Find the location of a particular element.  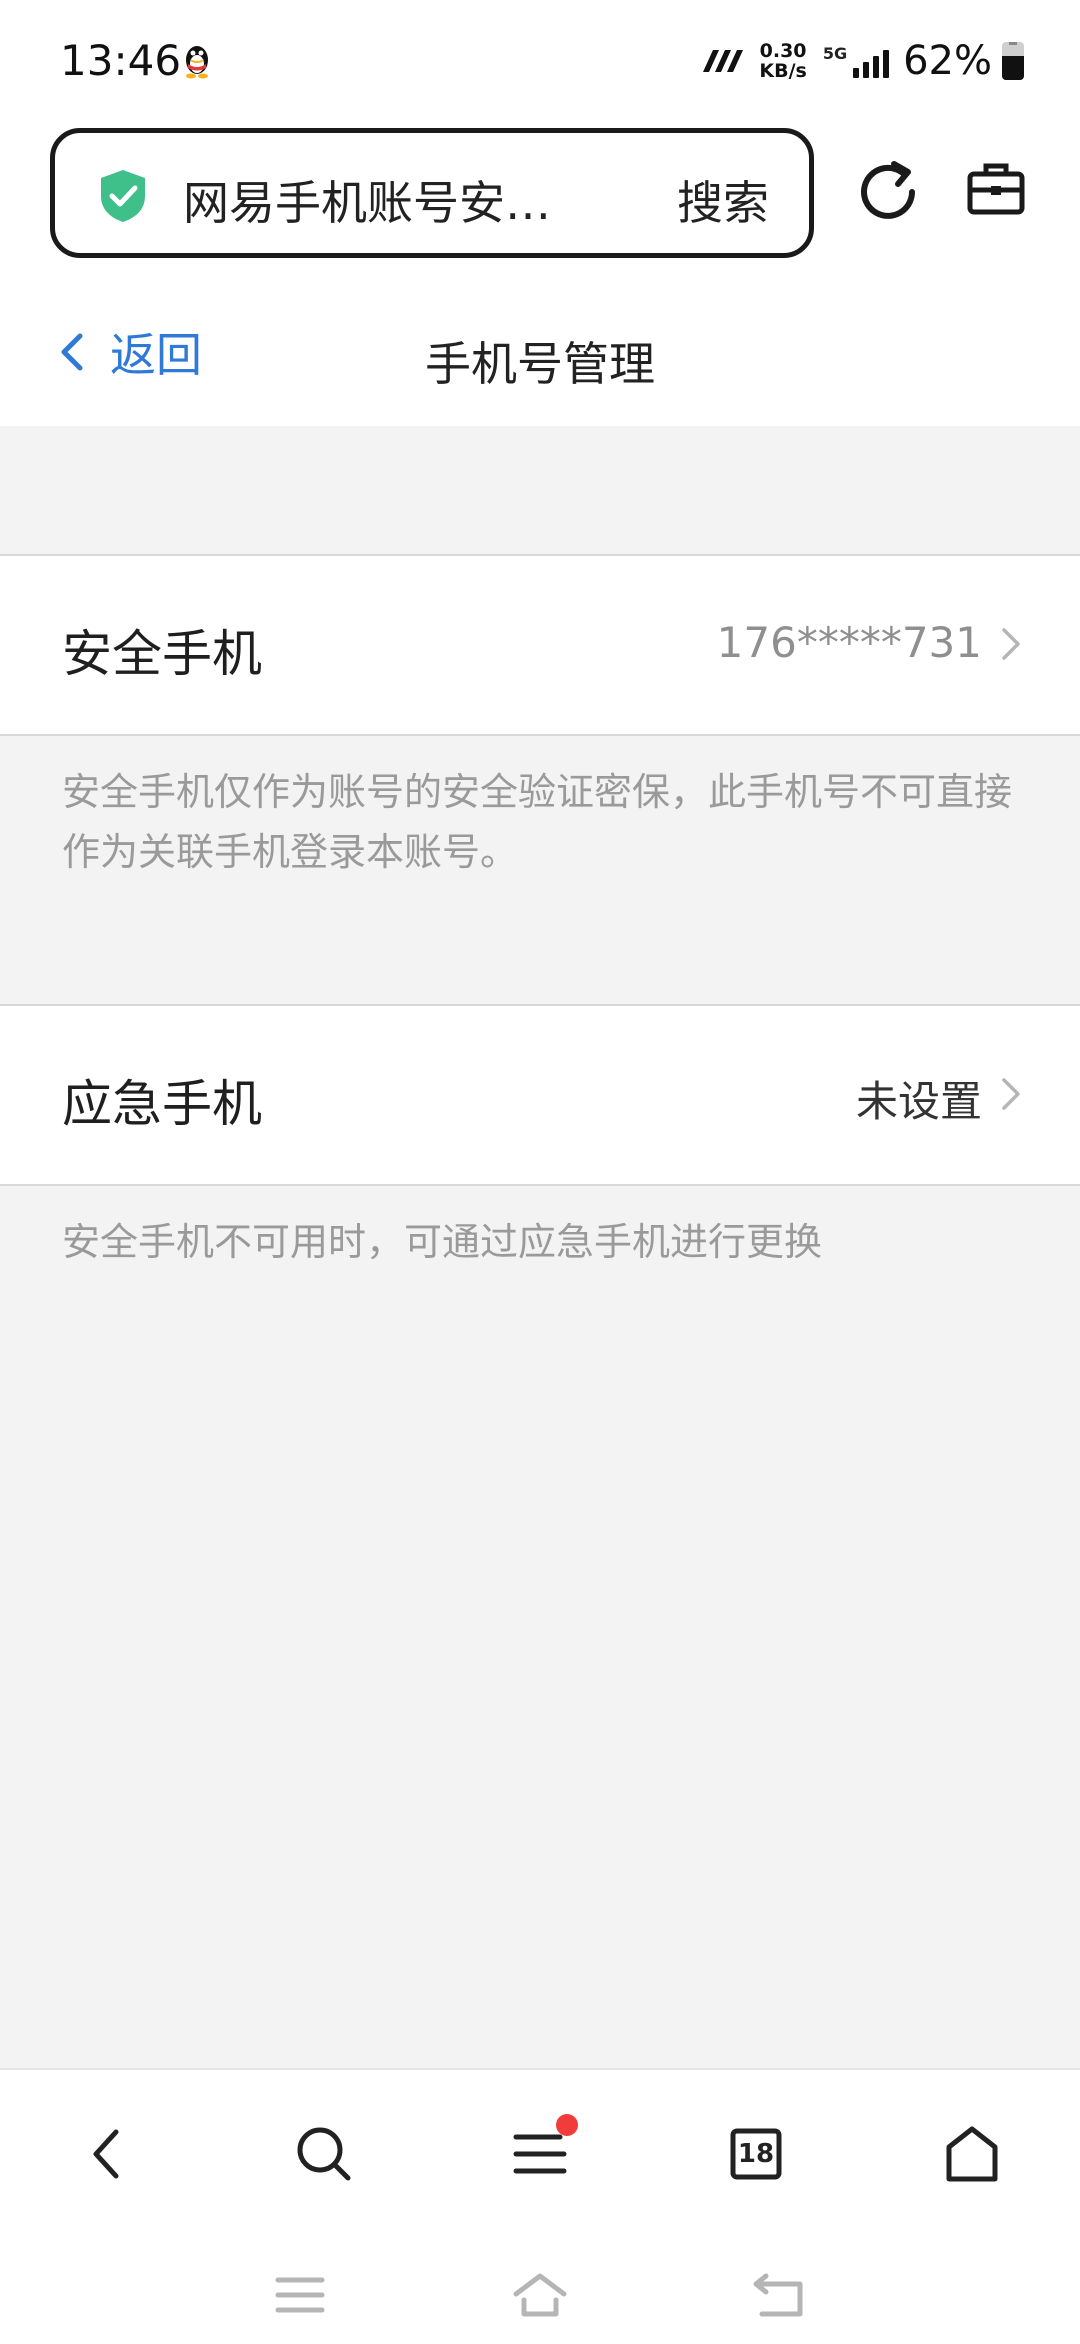

notification-dot is located at coordinates (567, 2125).